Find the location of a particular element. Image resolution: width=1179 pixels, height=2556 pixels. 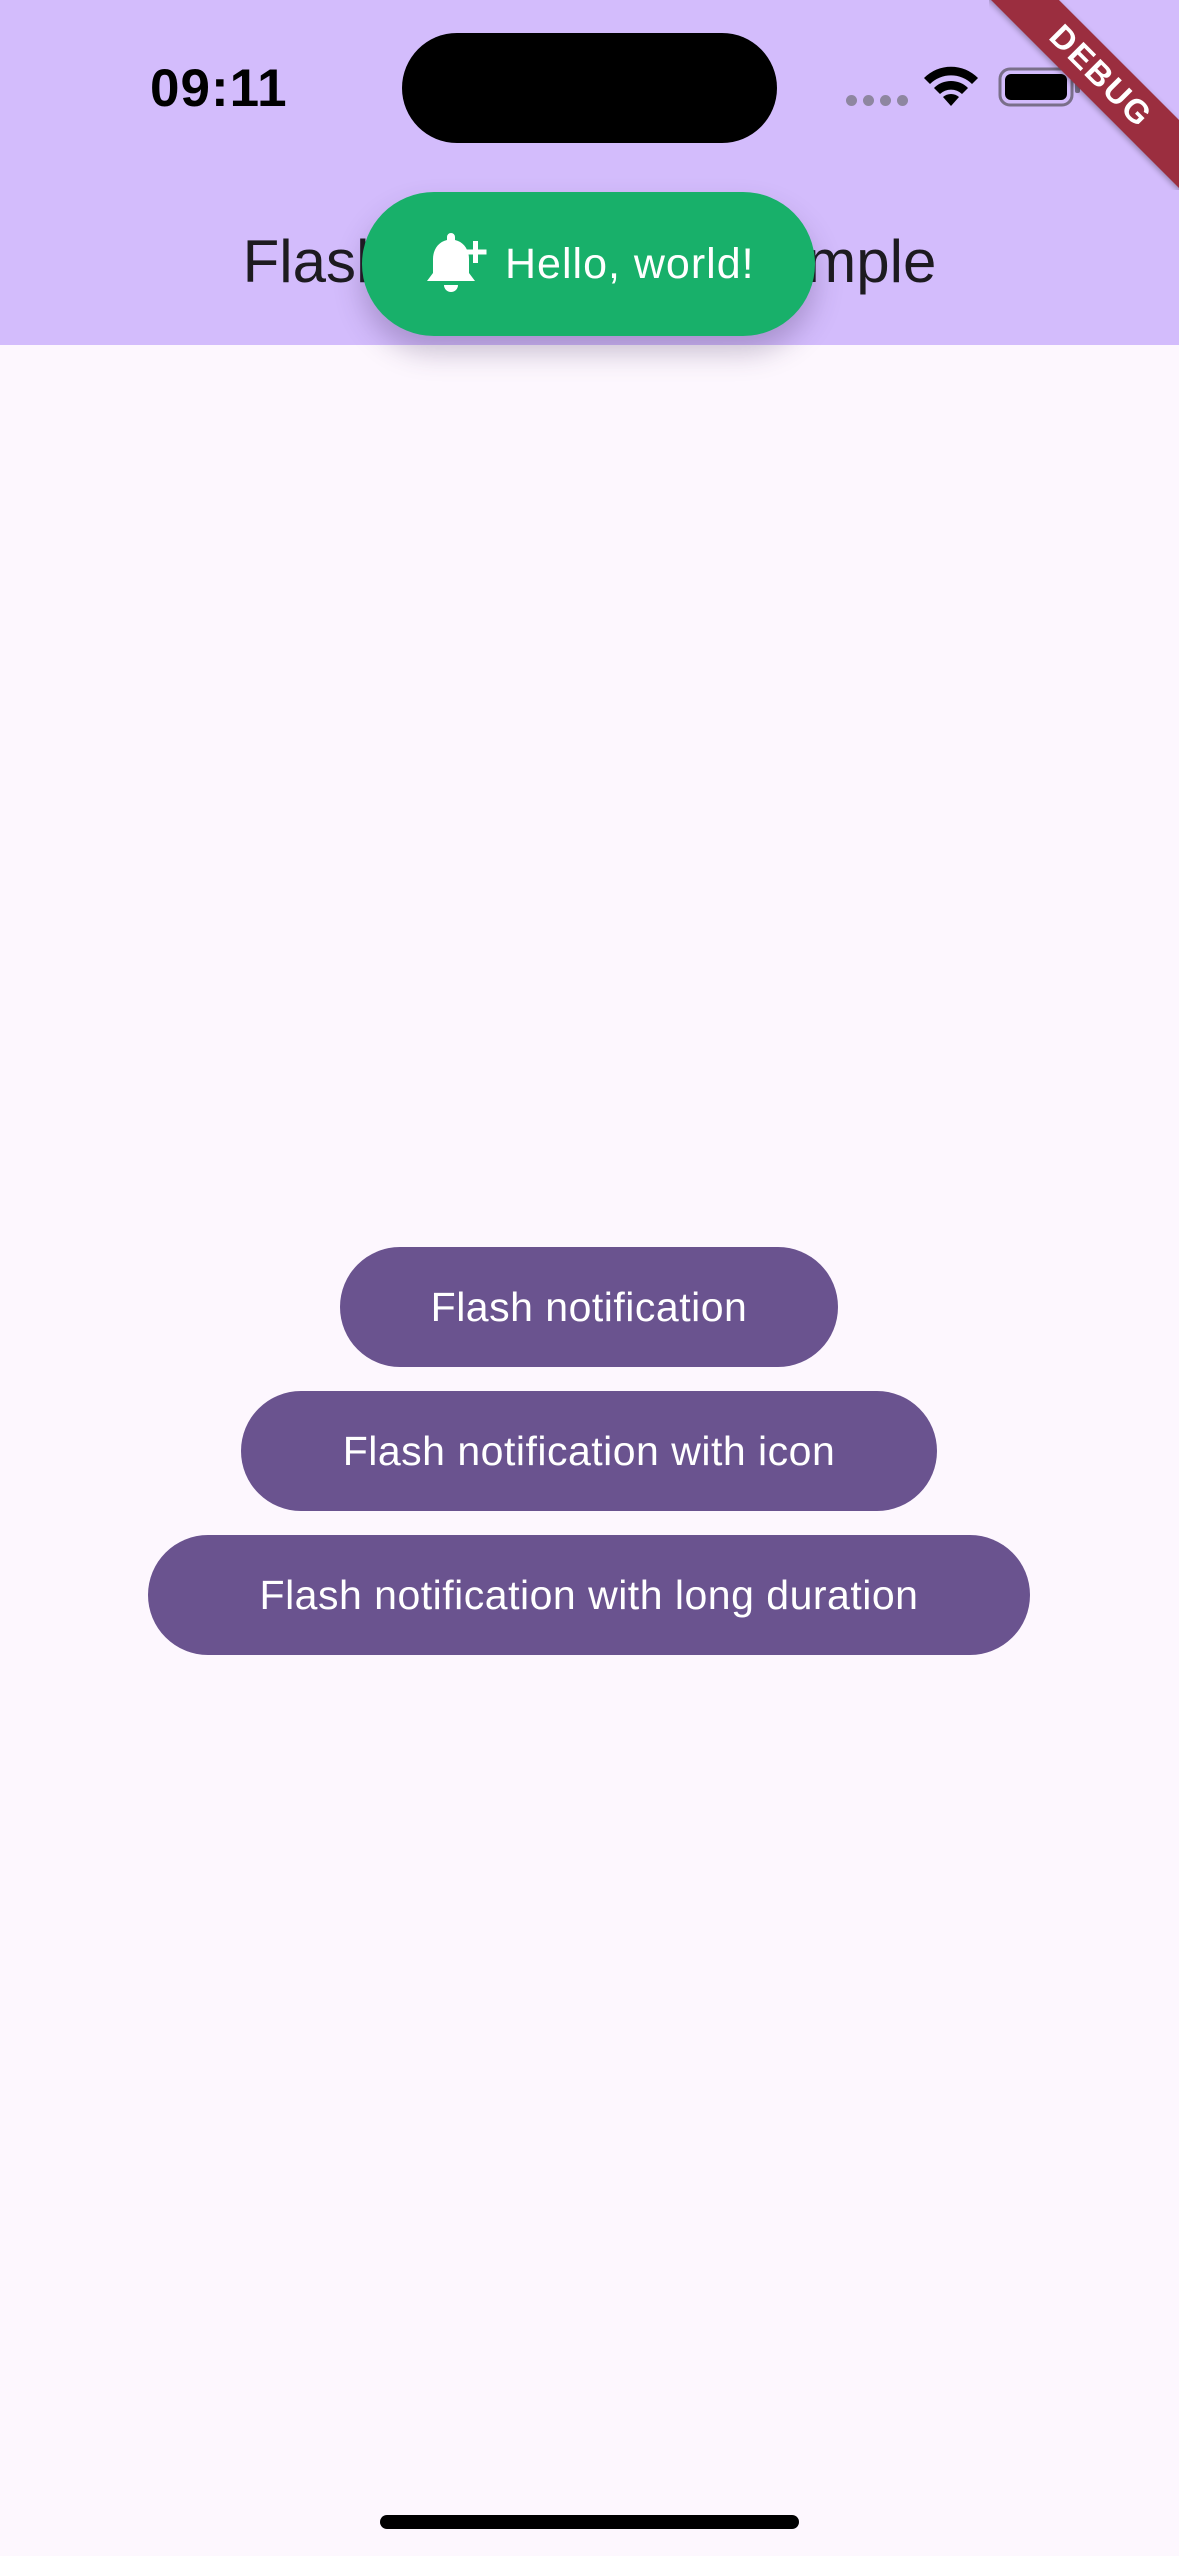

status-time: 09:11 is located at coordinates (219, 88).